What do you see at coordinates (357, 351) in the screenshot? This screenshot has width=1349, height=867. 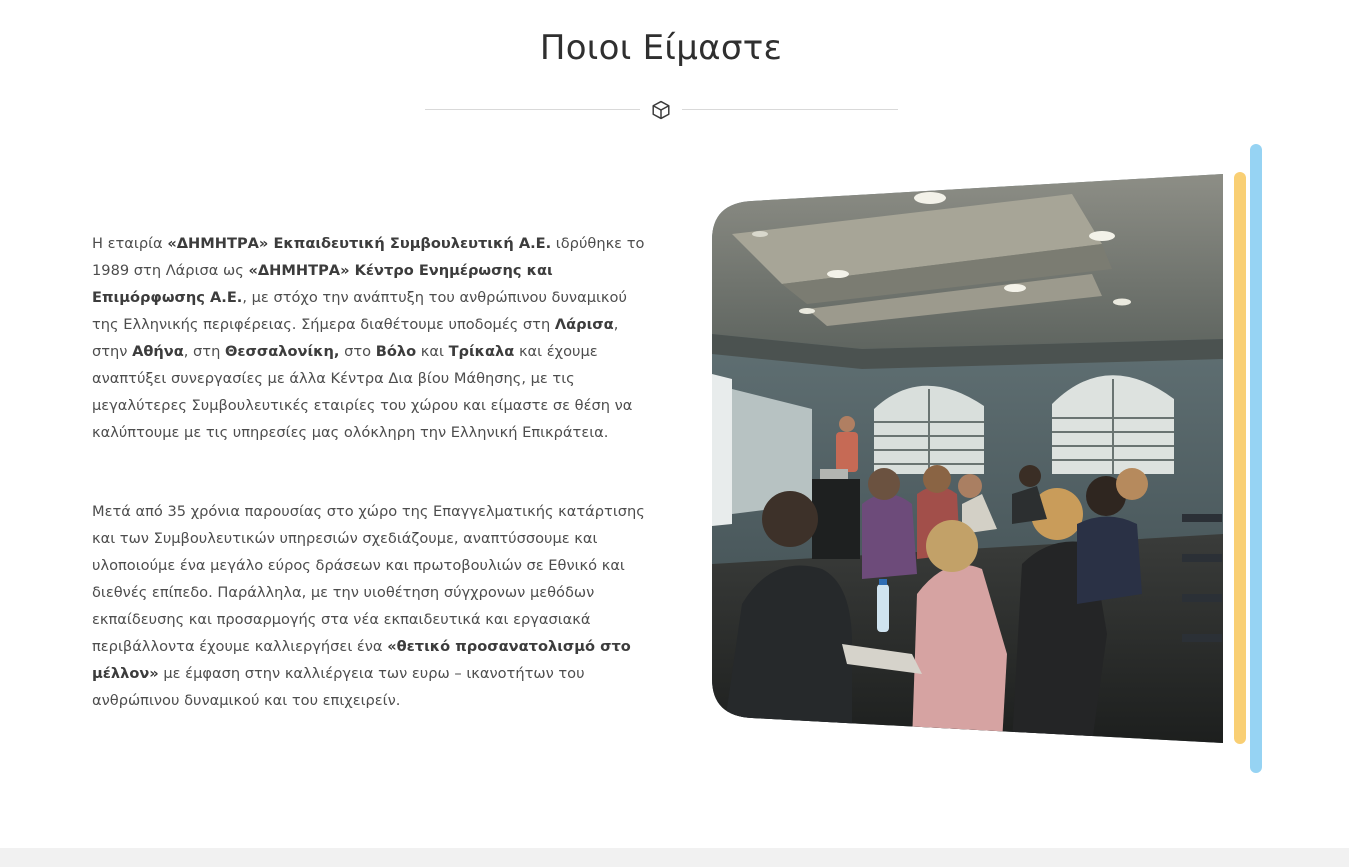 I see `text-run: στο` at bounding box center [357, 351].